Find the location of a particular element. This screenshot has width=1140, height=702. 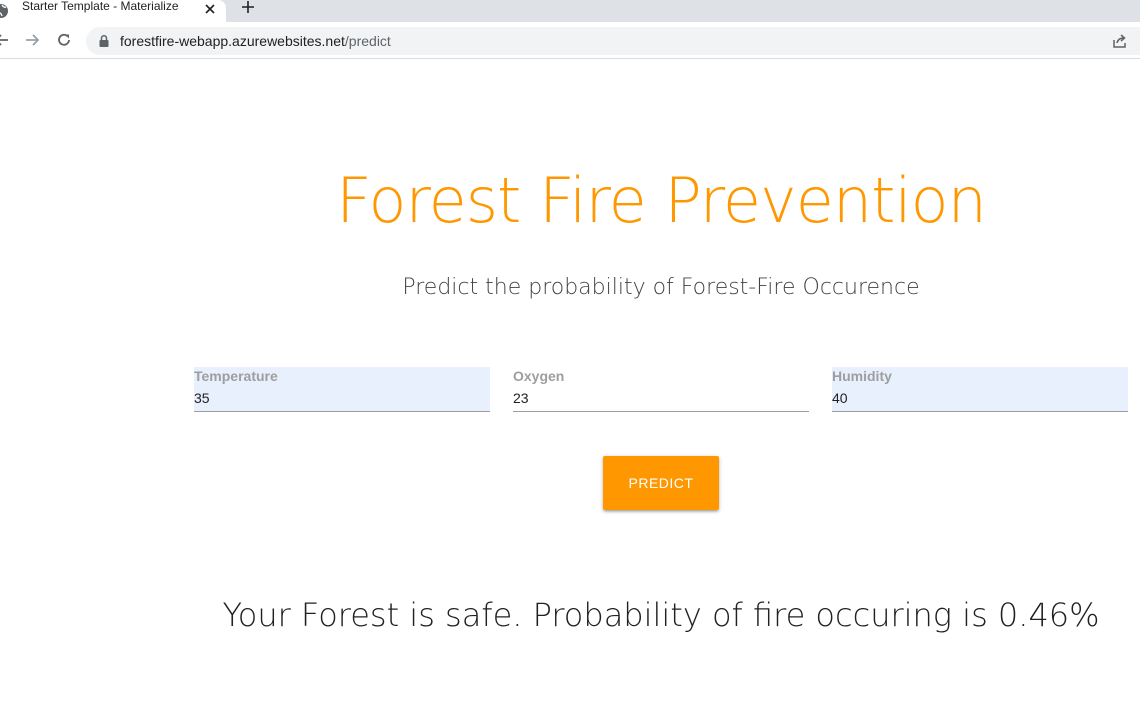

oxygen-field: Oxygen is located at coordinates (661, 390).